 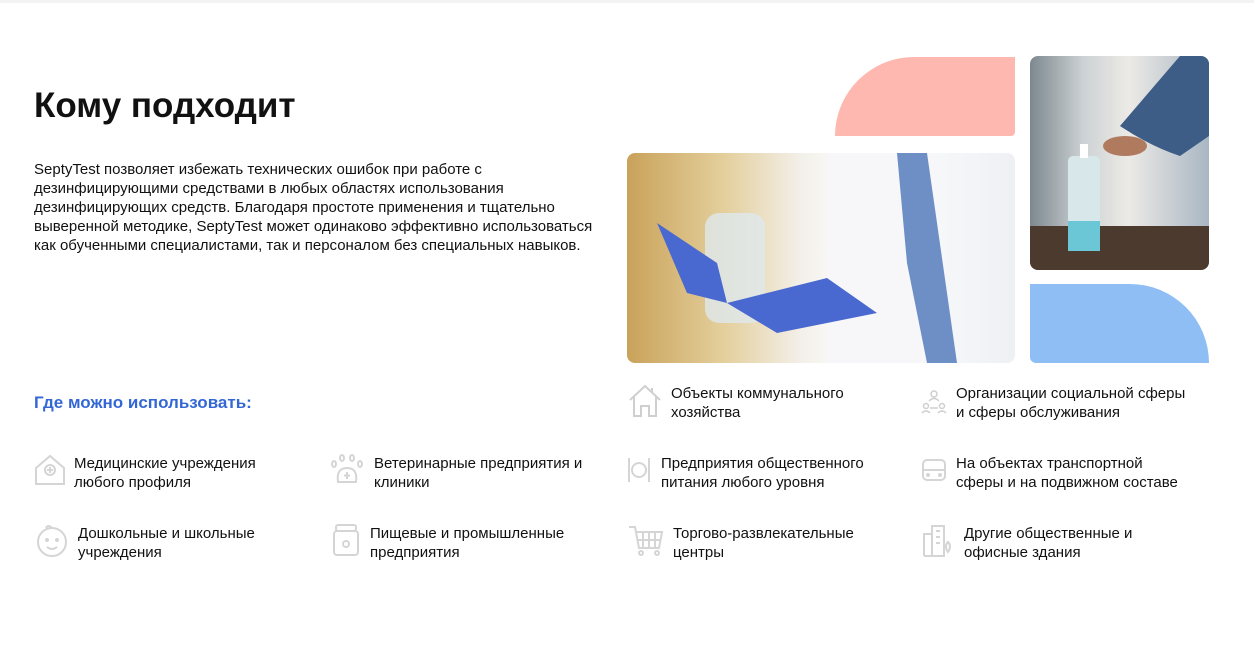 I want to click on top-divider, so click(x=627, y=1).